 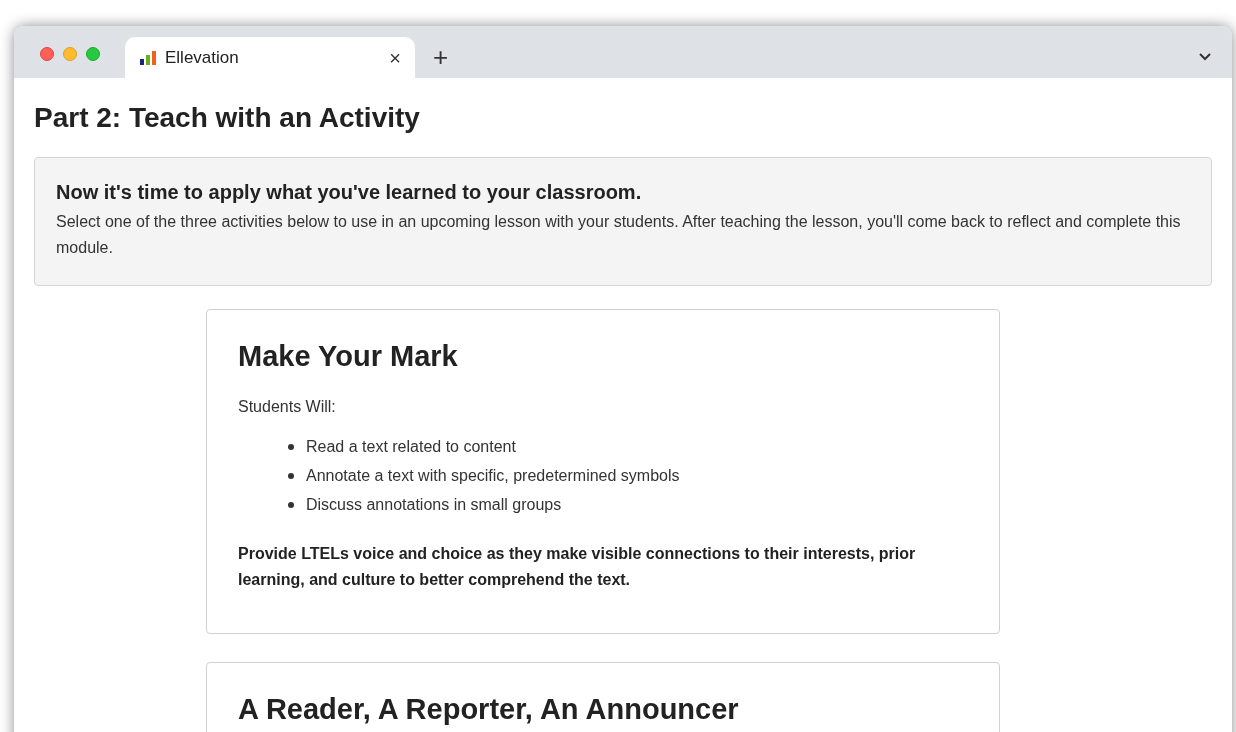 I want to click on new-tab-button: +, so click(x=441, y=57).